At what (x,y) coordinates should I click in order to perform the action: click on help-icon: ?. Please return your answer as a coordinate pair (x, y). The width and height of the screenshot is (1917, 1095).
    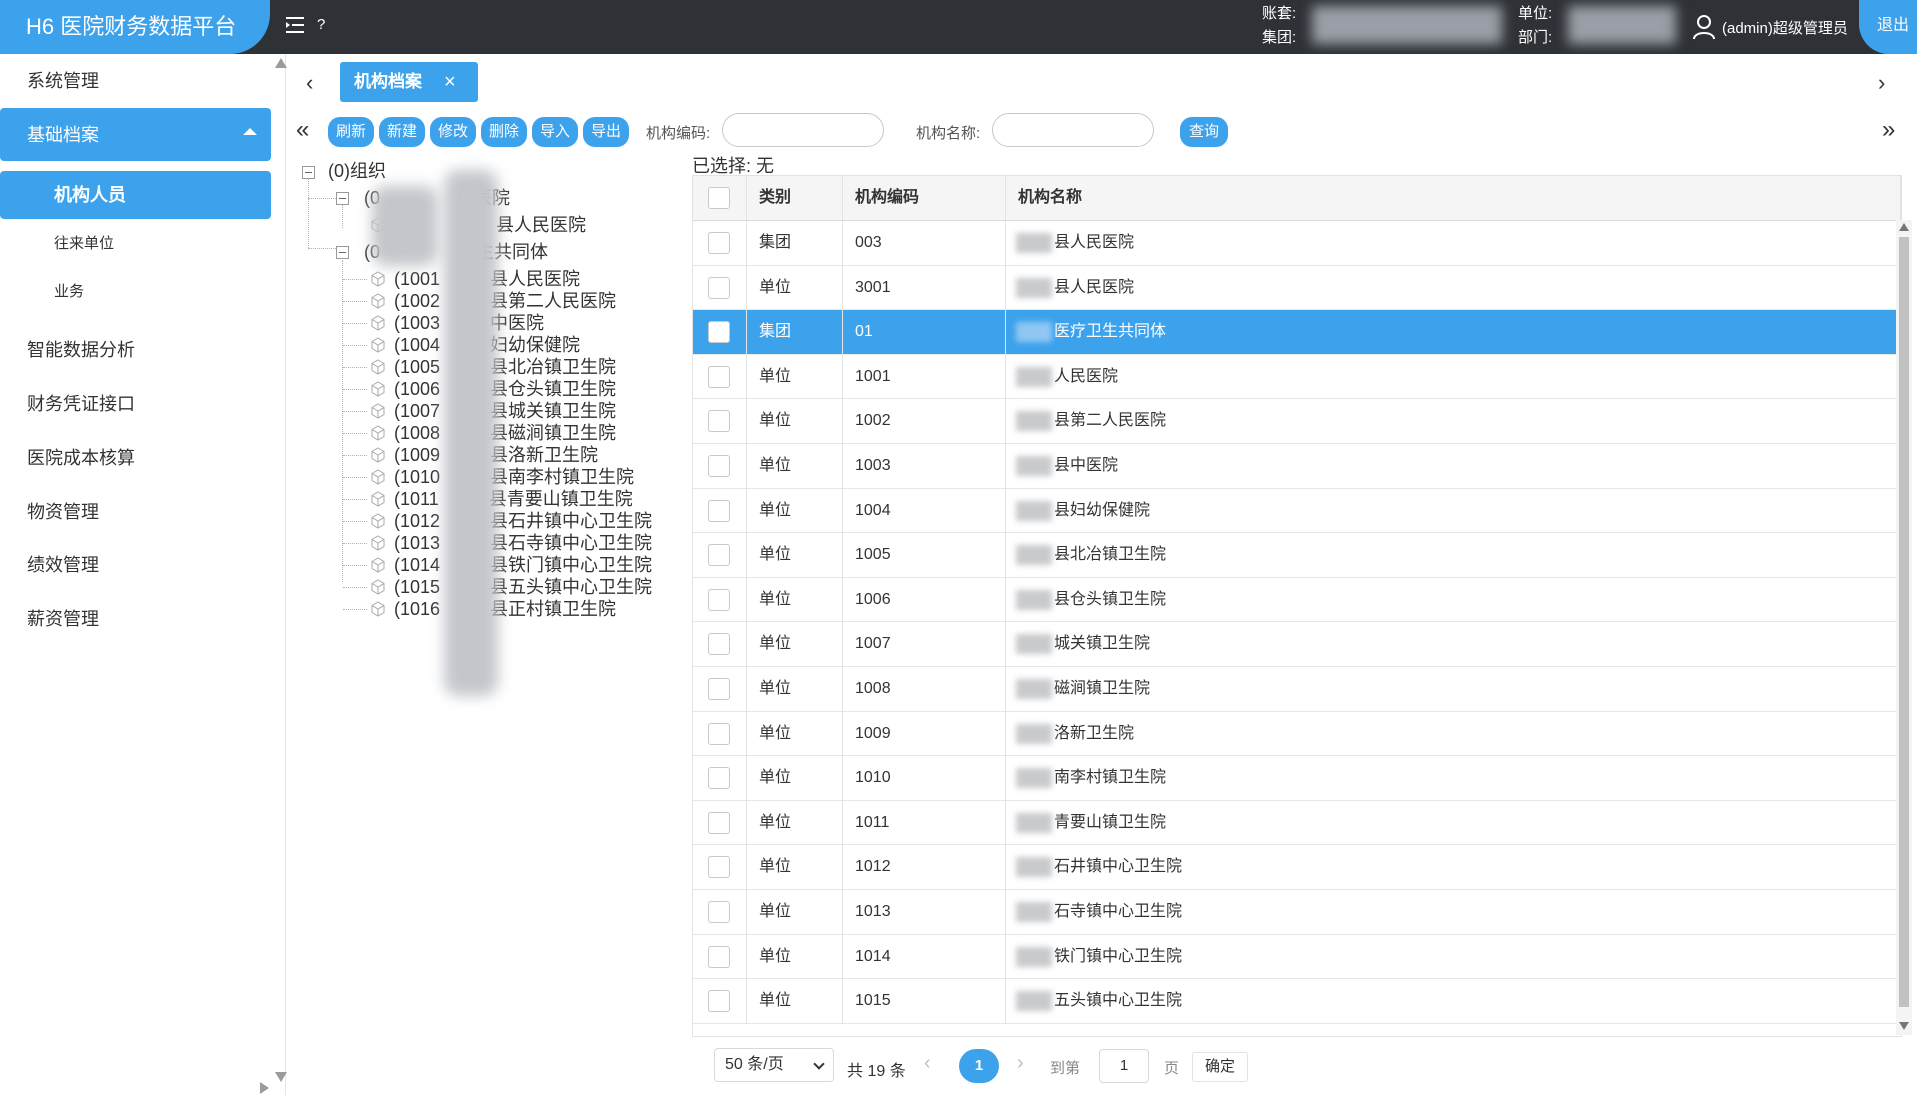
    Looking at the image, I should click on (321, 24).